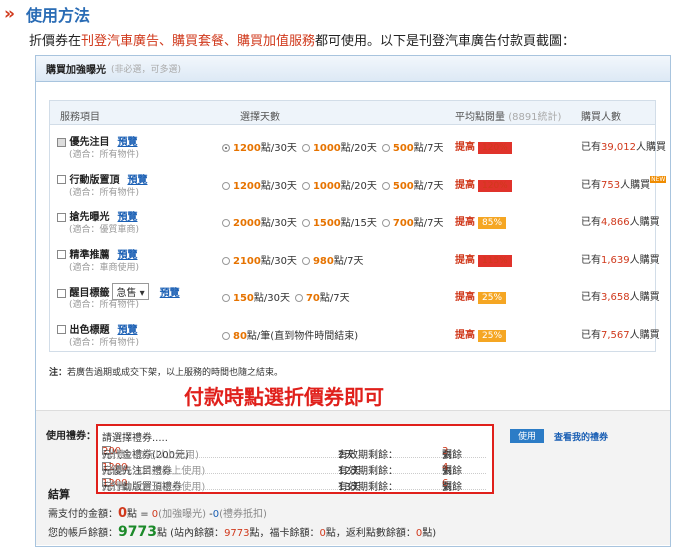 Image resolution: width=690 pixels, height=555 pixels. What do you see at coordinates (620, 222) in the screenshot?
I see `buyer-count: 已有4,866人購買` at bounding box center [620, 222].